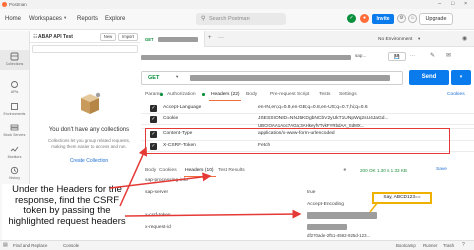 This screenshot has height=250, width=474. What do you see at coordinates (430, 245) in the screenshot?
I see `runner-button: Runner` at bounding box center [430, 245].